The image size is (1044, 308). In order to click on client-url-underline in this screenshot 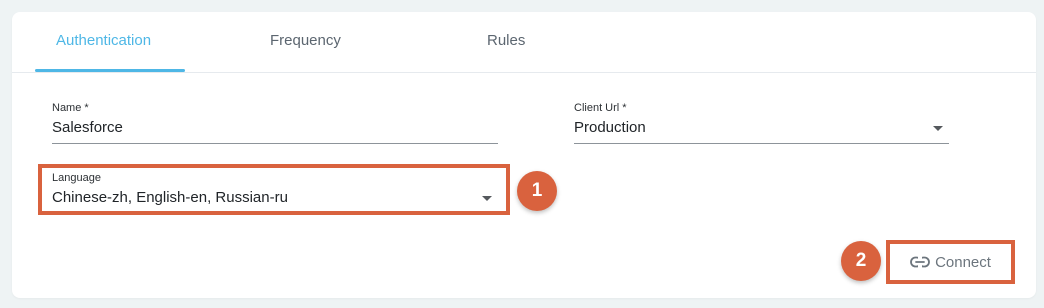, I will do `click(761, 143)`.